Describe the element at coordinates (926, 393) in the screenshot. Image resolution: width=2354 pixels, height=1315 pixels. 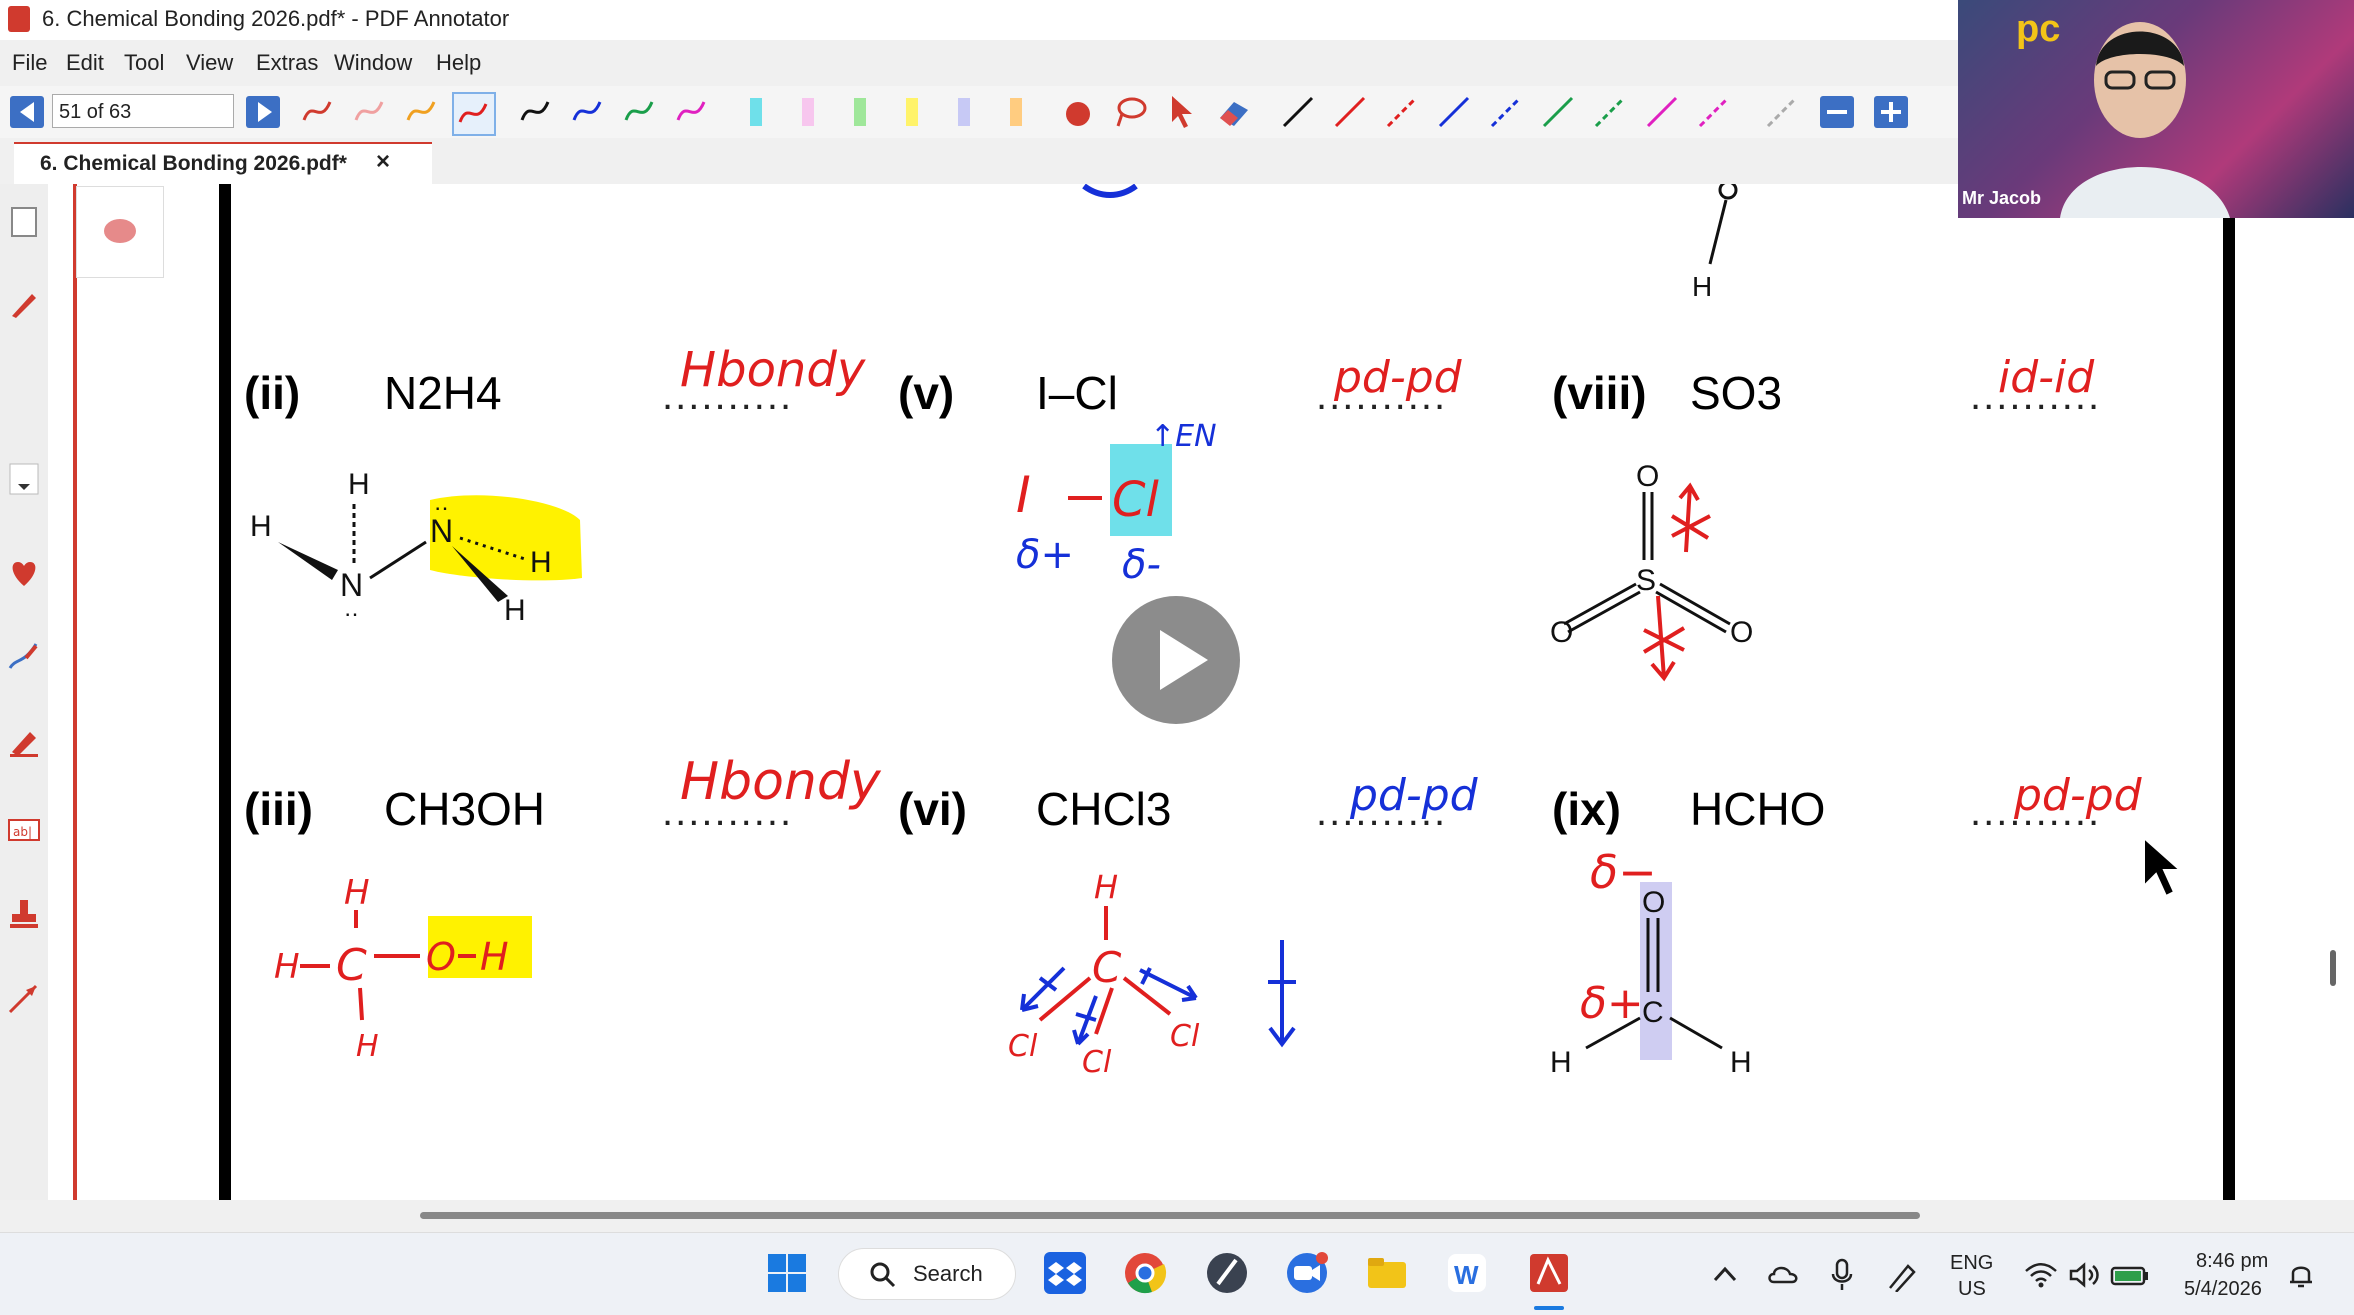
I see `question-number: (v)` at that location.